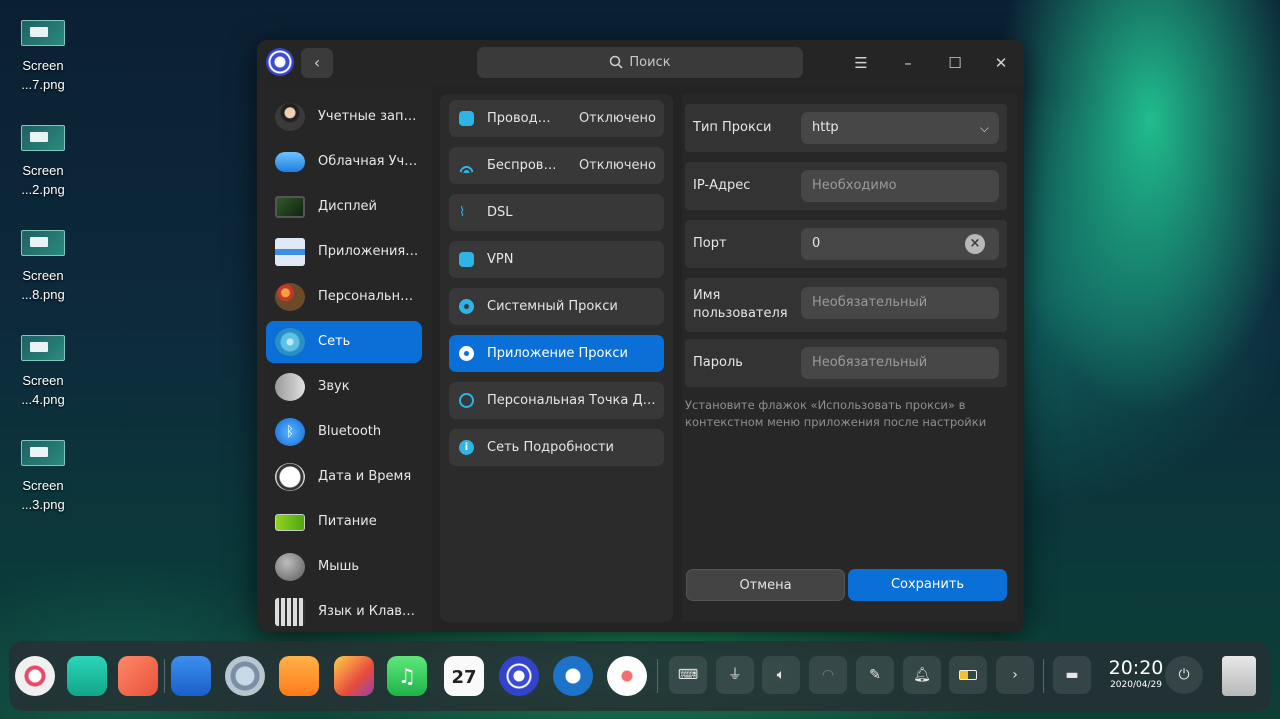 The width and height of the screenshot is (1280, 719). I want to click on control-center-icon, so click(519, 676).